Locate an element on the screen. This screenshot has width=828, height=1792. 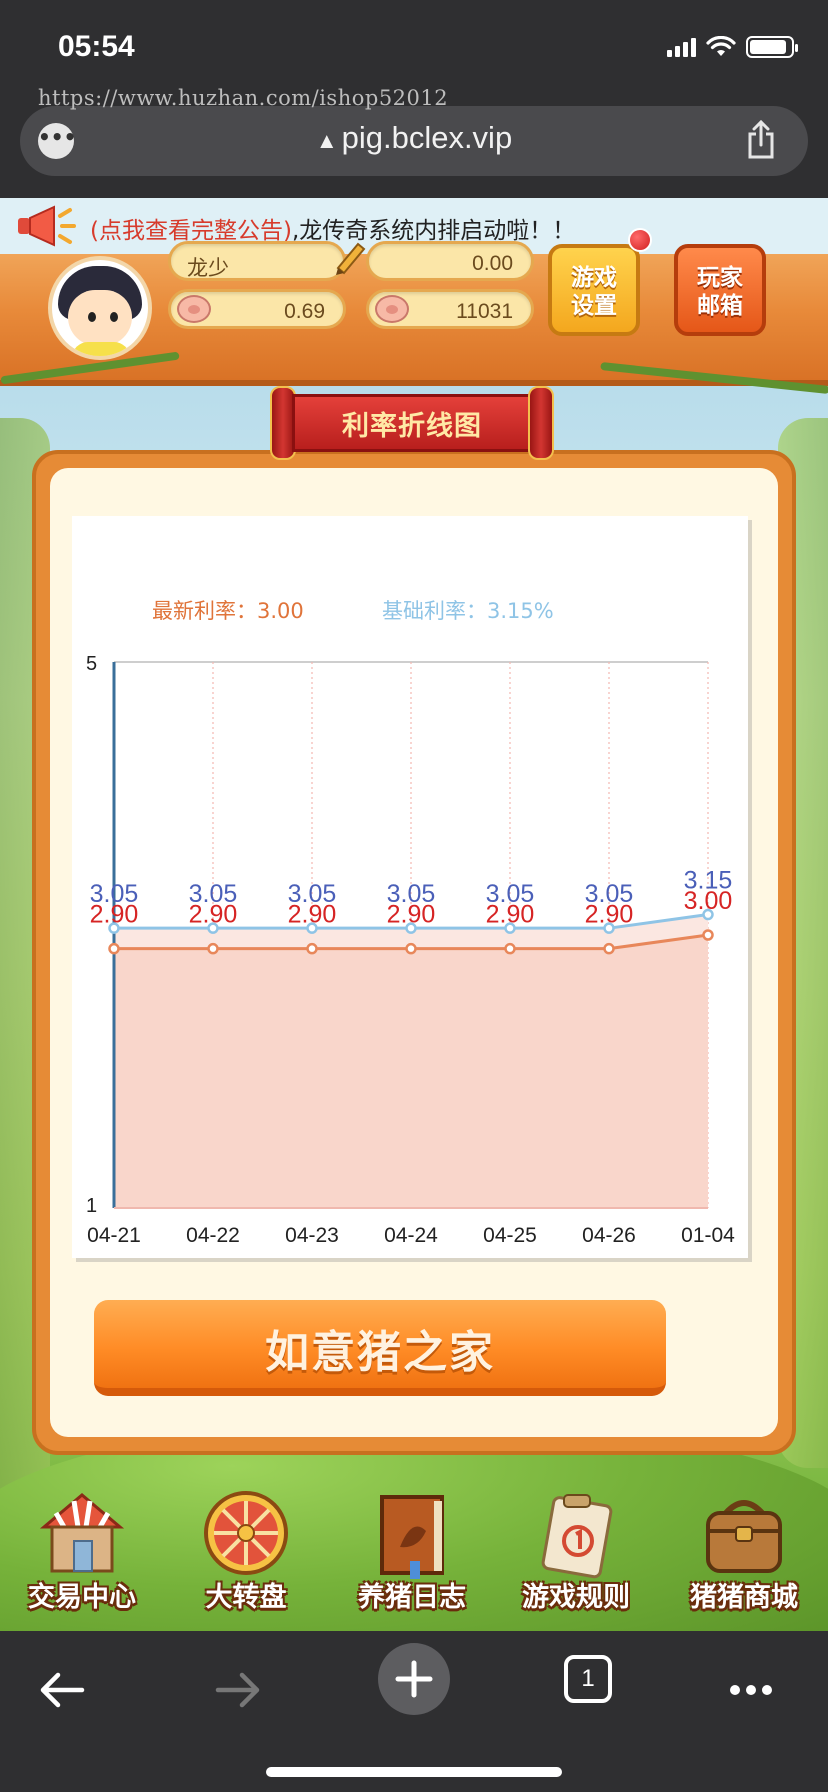
settings-label-line2: 设置 is located at coordinates (594, 306).